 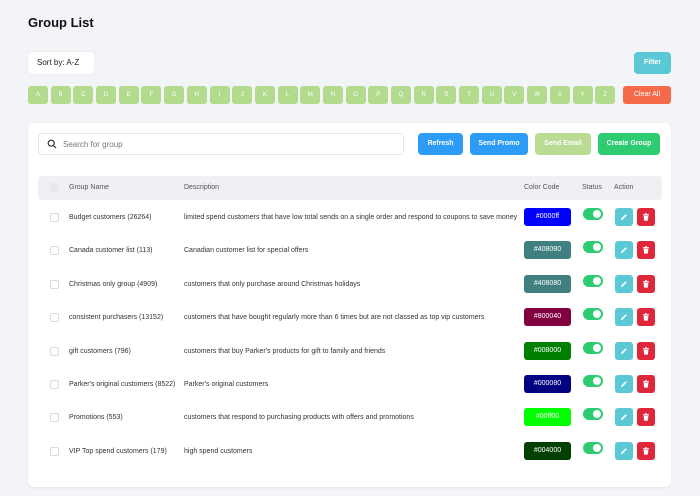 What do you see at coordinates (547, 384) in the screenshot?
I see `color-code-badge: #000080` at bounding box center [547, 384].